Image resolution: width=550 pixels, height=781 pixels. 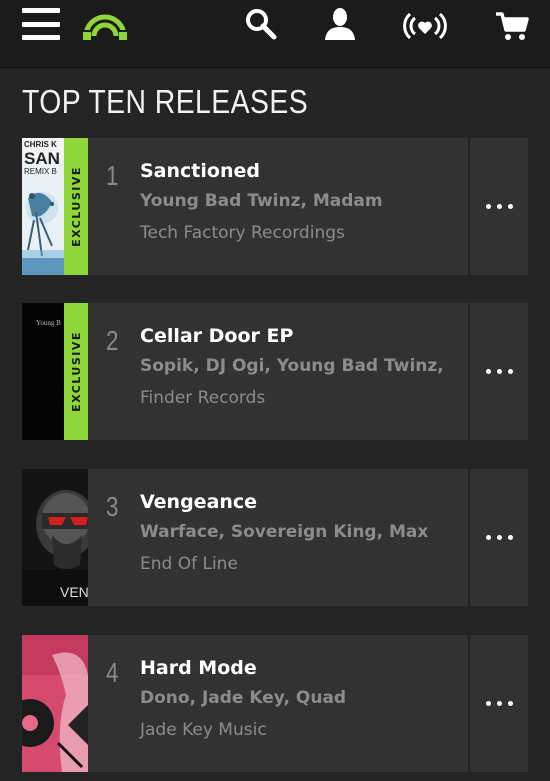 What do you see at coordinates (512, 26) in the screenshot?
I see `cart-icon` at bounding box center [512, 26].